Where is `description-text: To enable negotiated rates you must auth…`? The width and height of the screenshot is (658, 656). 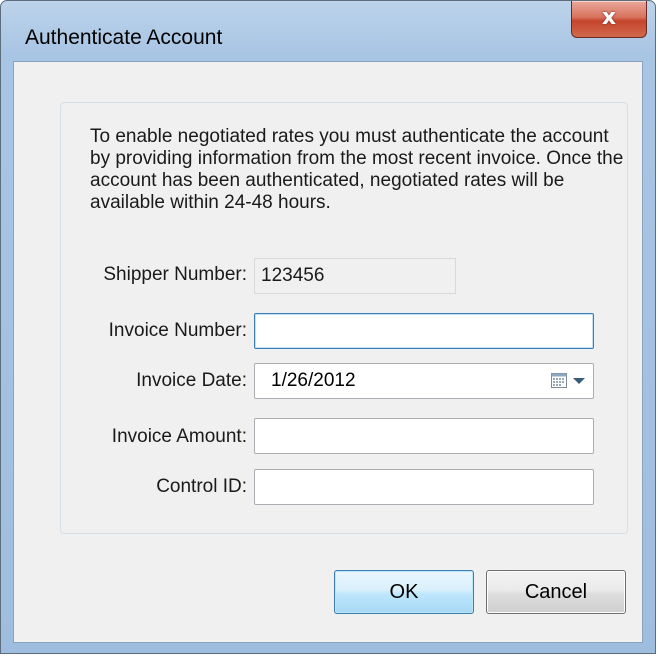
description-text: To enable negotiated rates you must auth… is located at coordinates (357, 169).